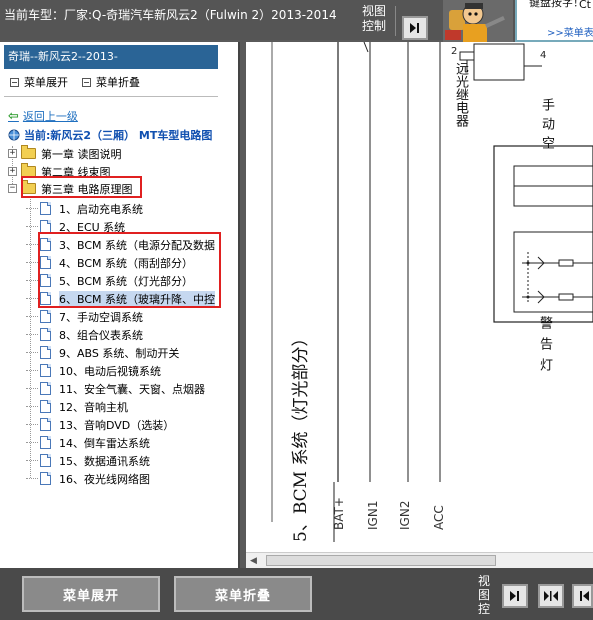 This screenshot has width=593, height=620. I want to click on current-model-label: 当前:新风云2（三厢） MT车型电路图, so click(118, 135).